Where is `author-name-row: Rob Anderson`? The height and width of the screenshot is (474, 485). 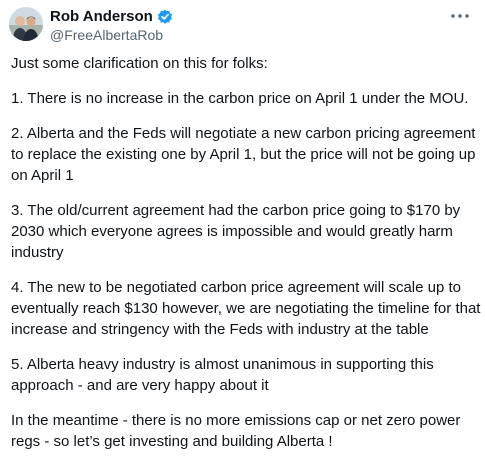 author-name-row: Rob Anderson is located at coordinates (111, 17).